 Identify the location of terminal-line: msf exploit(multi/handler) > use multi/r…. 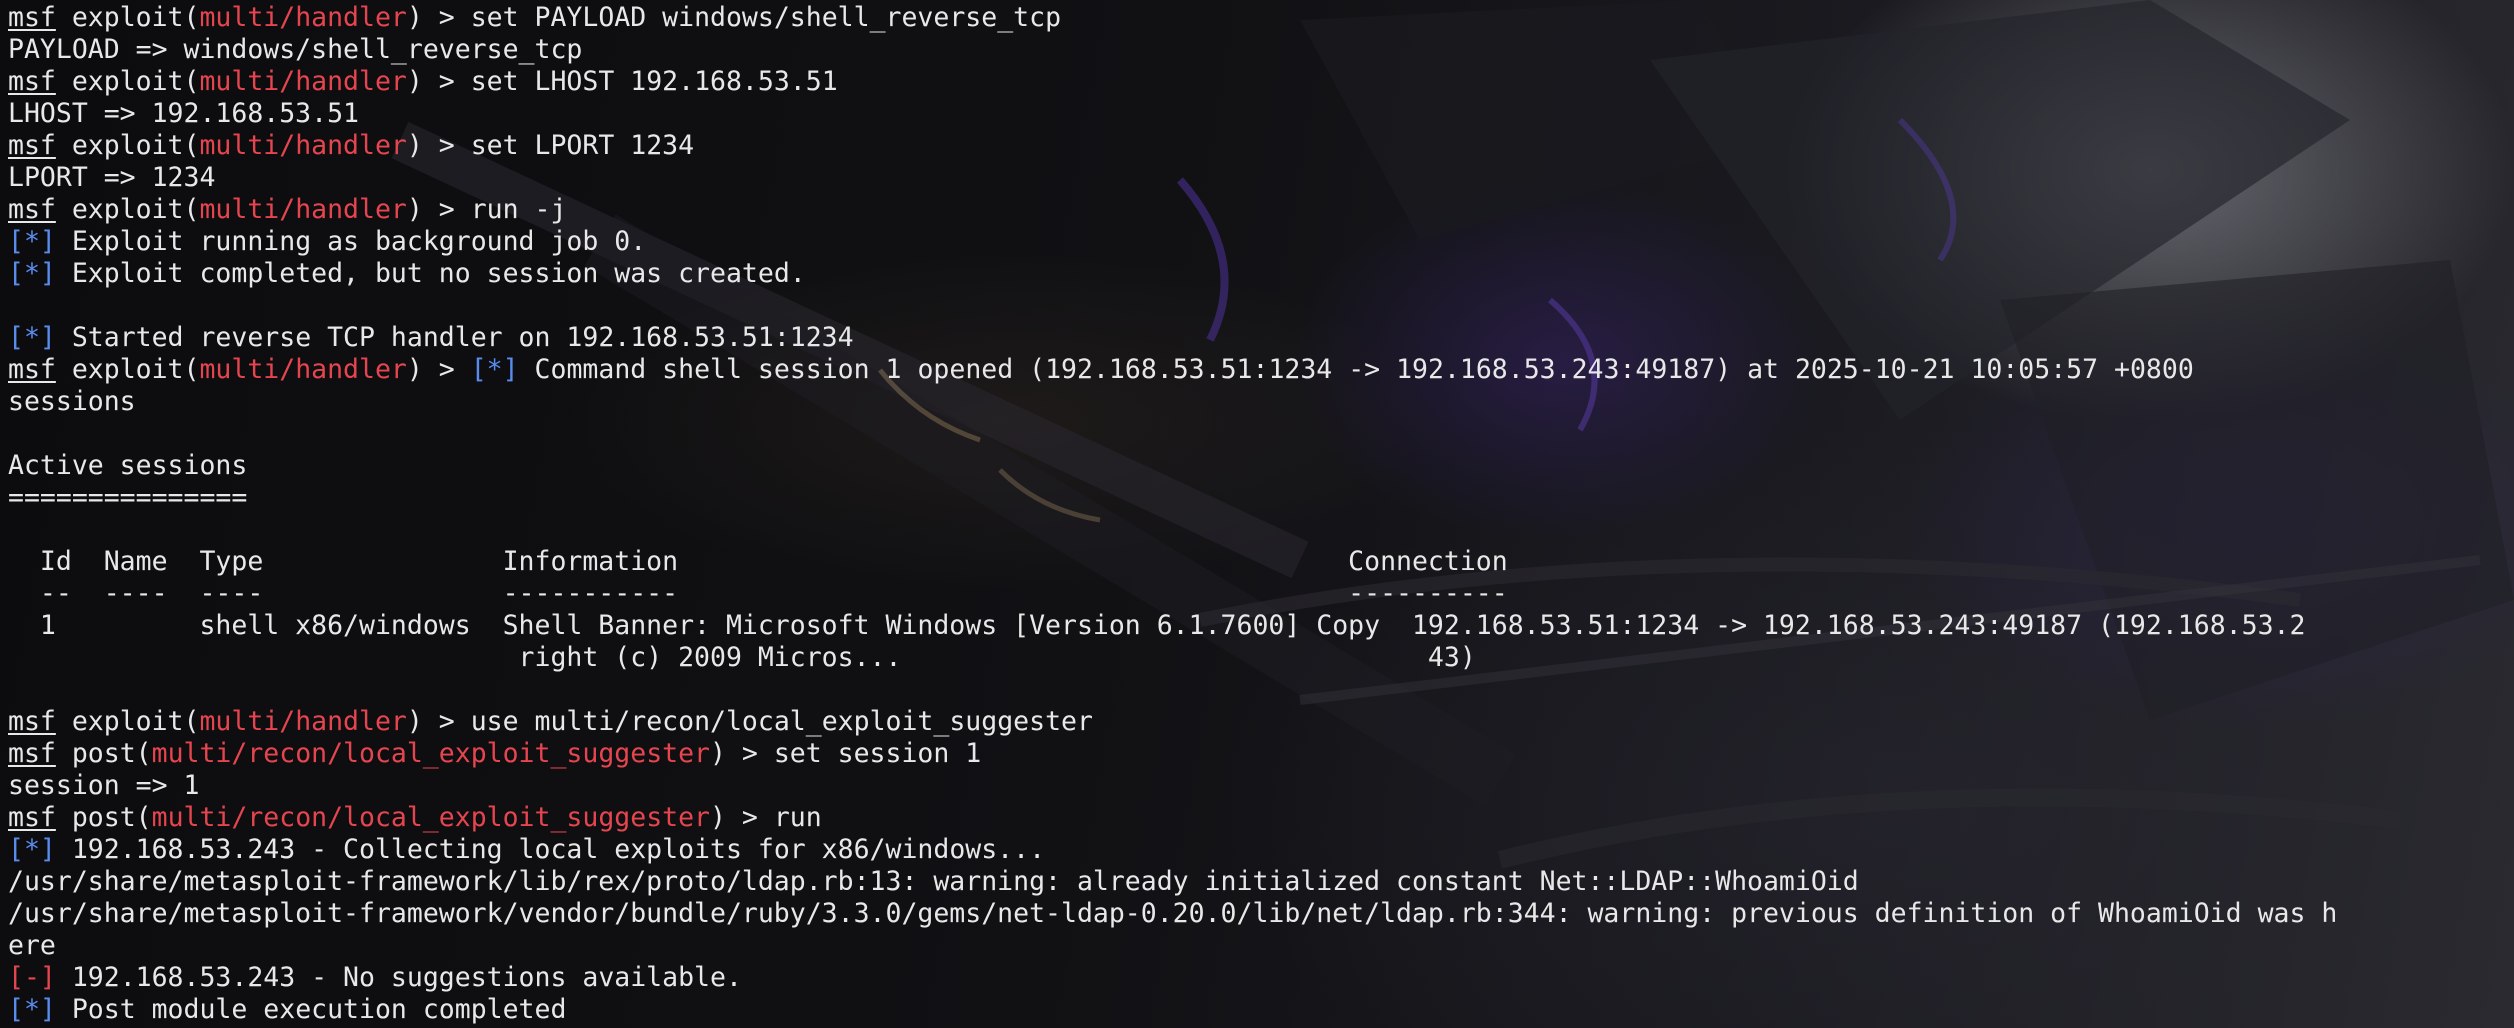
(1172, 722).